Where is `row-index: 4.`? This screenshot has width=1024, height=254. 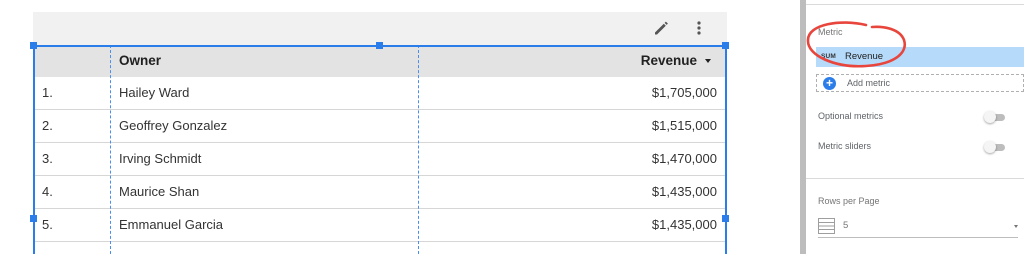
row-index: 4. is located at coordinates (47, 191).